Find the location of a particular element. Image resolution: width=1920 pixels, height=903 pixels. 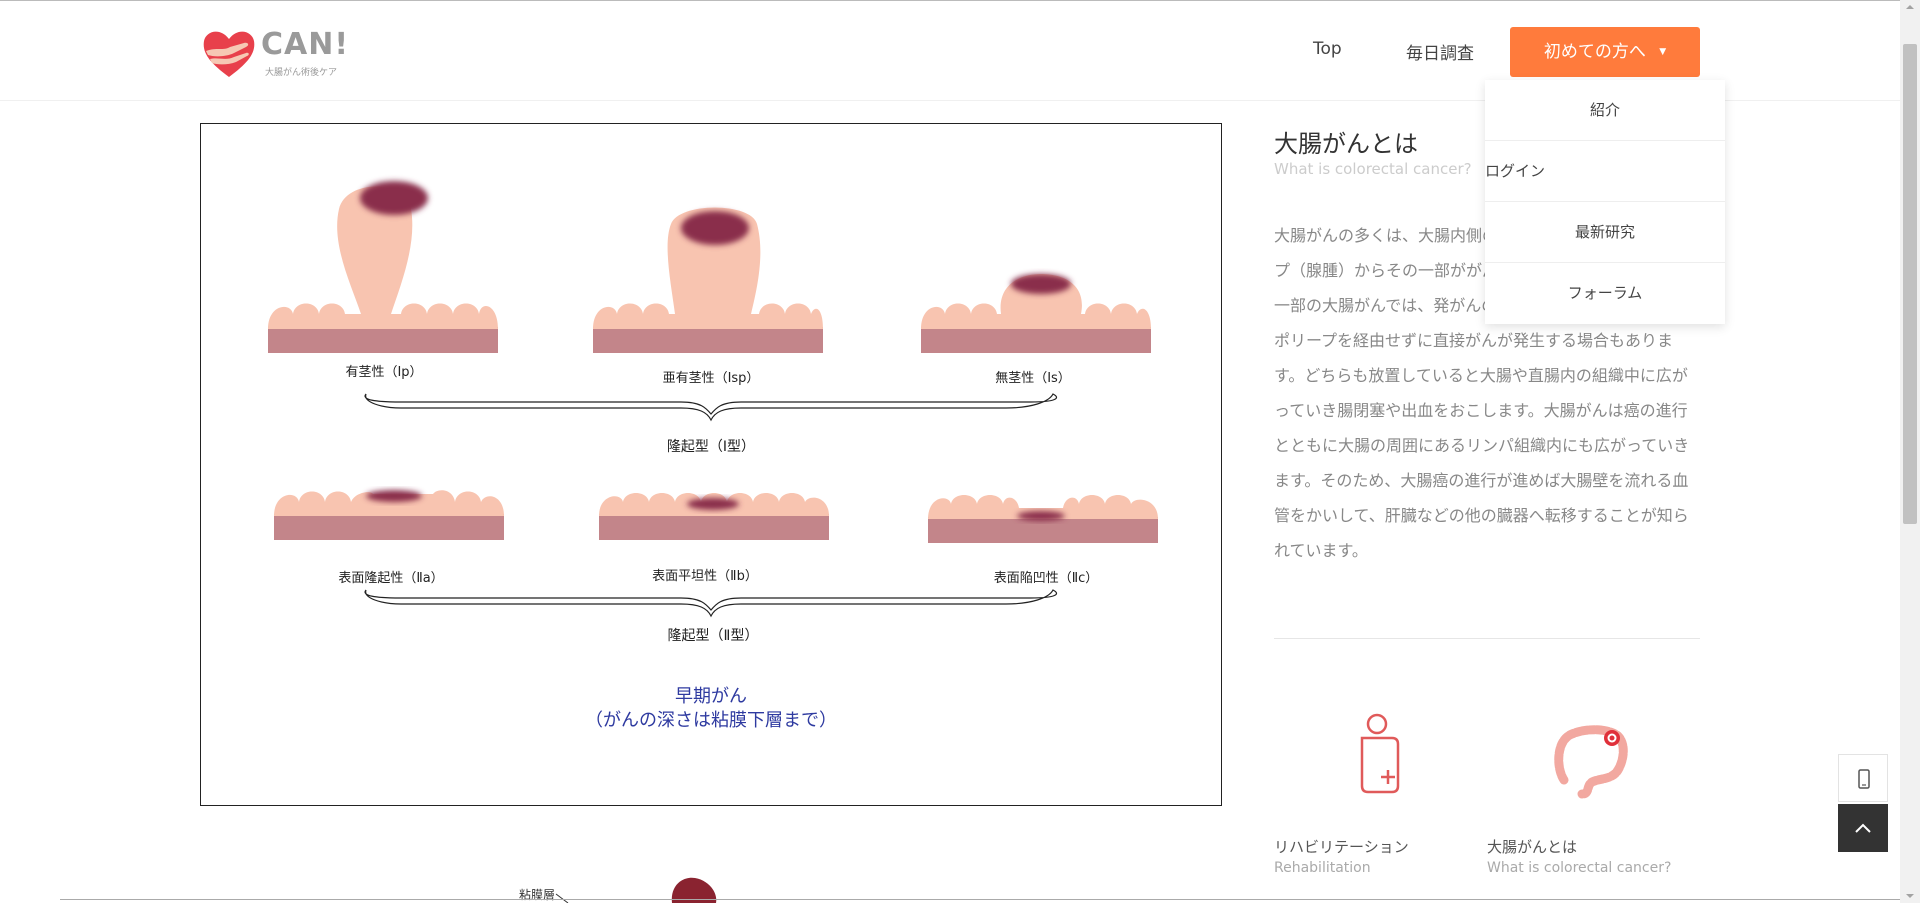

chevron-up-icon is located at coordinates (1863, 828).